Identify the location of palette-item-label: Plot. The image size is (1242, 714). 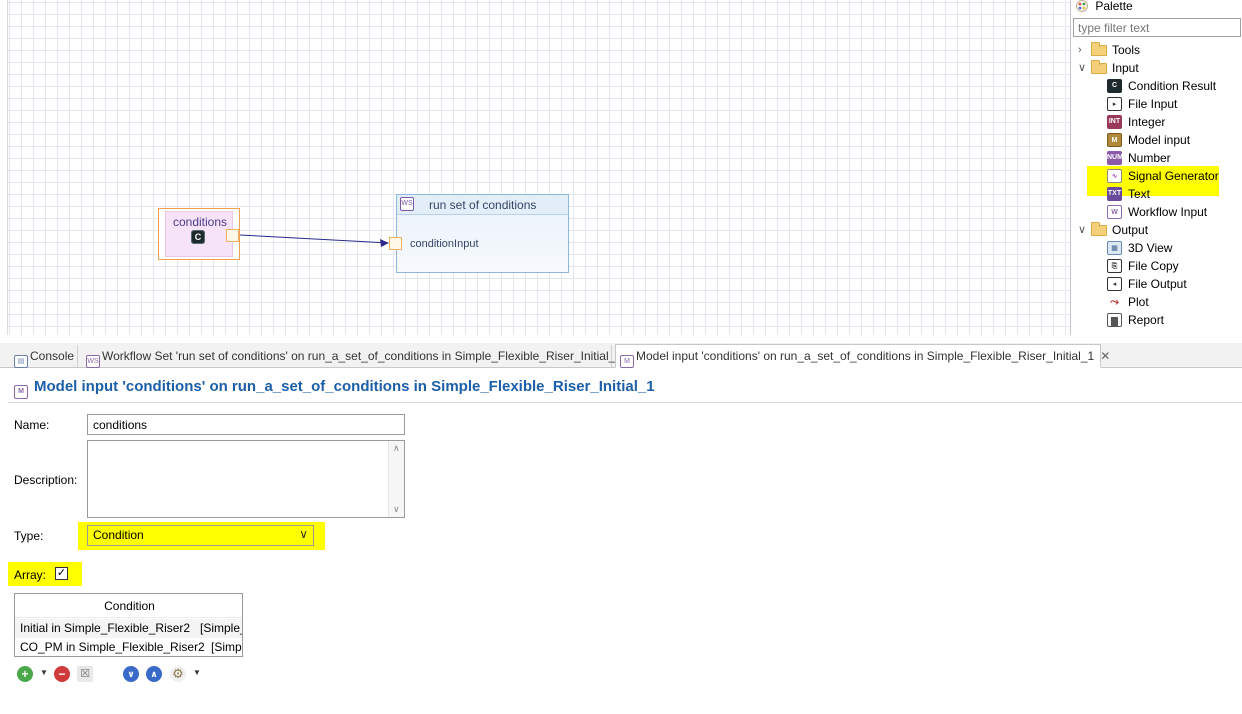
(1138, 302).